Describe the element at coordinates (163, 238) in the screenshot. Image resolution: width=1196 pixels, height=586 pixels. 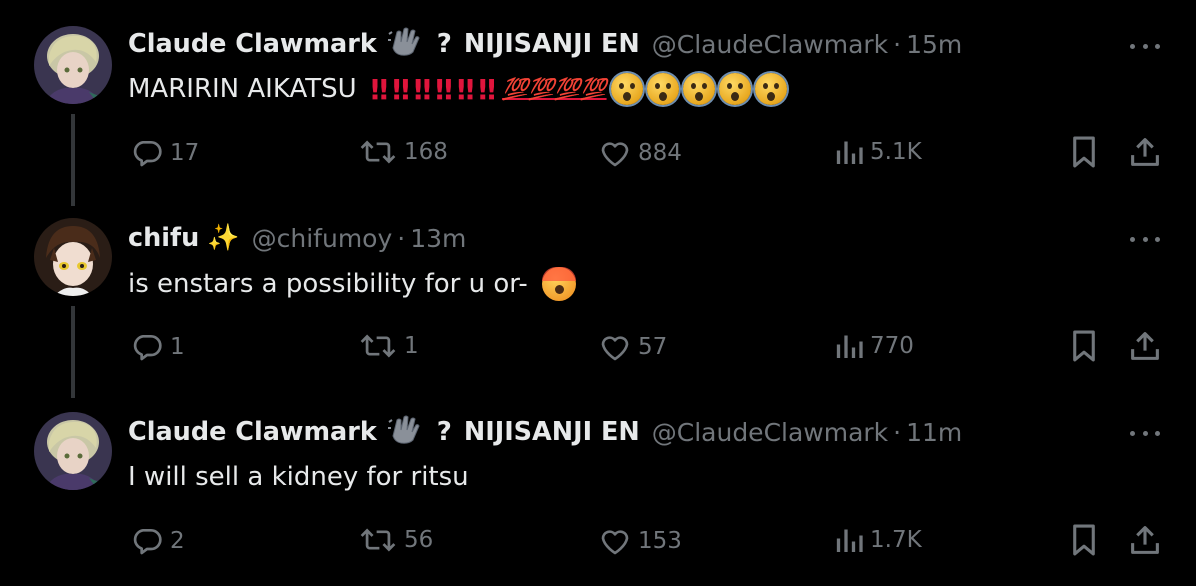
I see `display-name: chifu` at that location.